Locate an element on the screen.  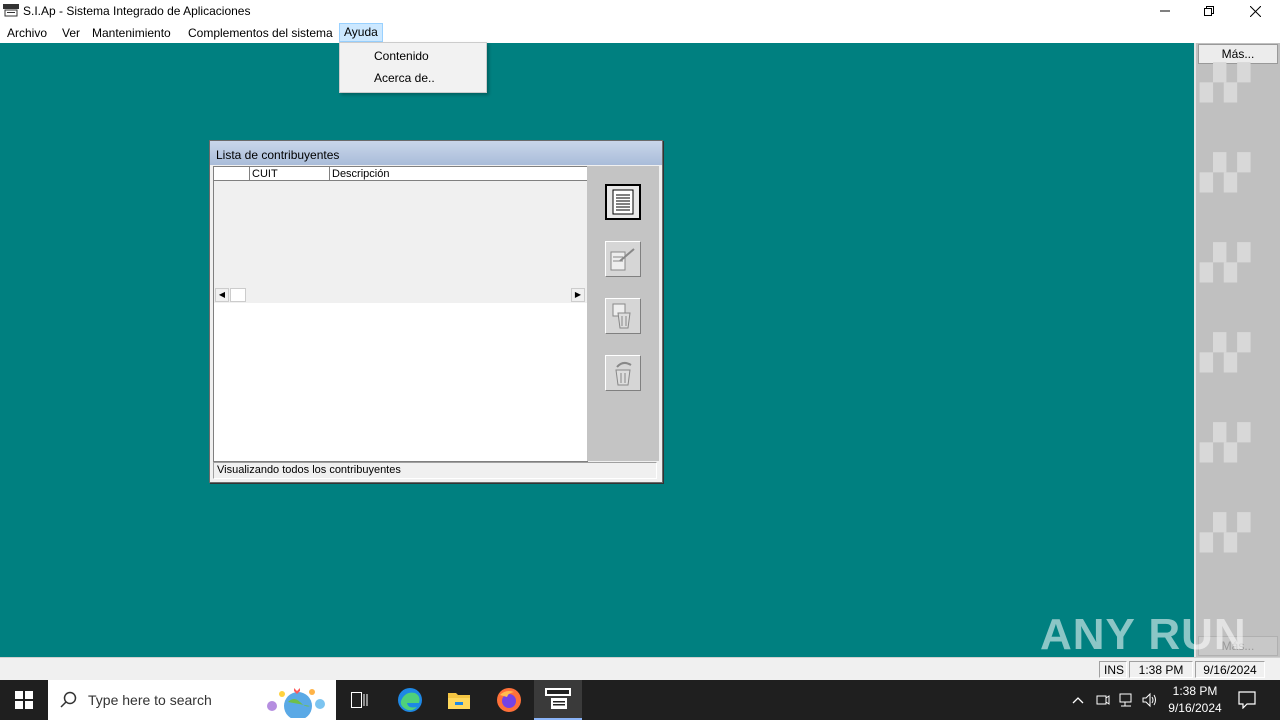
taskbar-clock: 1:38 PM 9/16/2024 is located at coordinates (1195, 700).